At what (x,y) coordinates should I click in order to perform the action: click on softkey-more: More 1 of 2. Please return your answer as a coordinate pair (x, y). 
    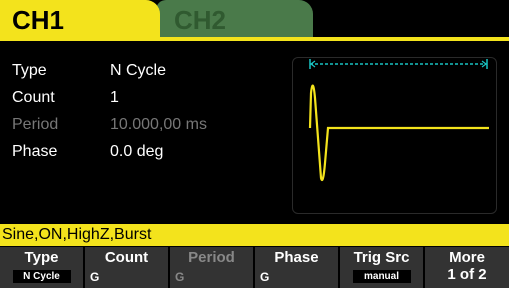
    Looking at the image, I should click on (467, 267).